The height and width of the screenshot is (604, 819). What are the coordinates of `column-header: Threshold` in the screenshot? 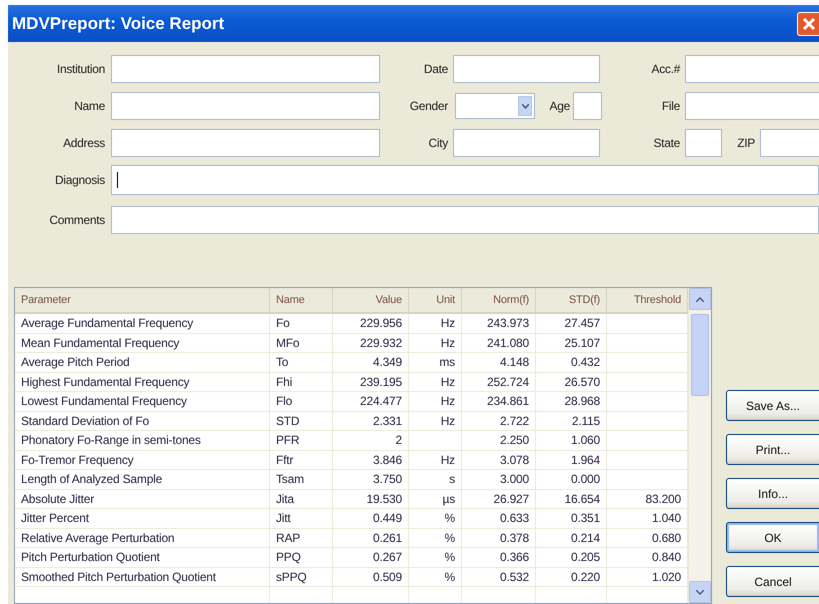 It's located at (647, 300).